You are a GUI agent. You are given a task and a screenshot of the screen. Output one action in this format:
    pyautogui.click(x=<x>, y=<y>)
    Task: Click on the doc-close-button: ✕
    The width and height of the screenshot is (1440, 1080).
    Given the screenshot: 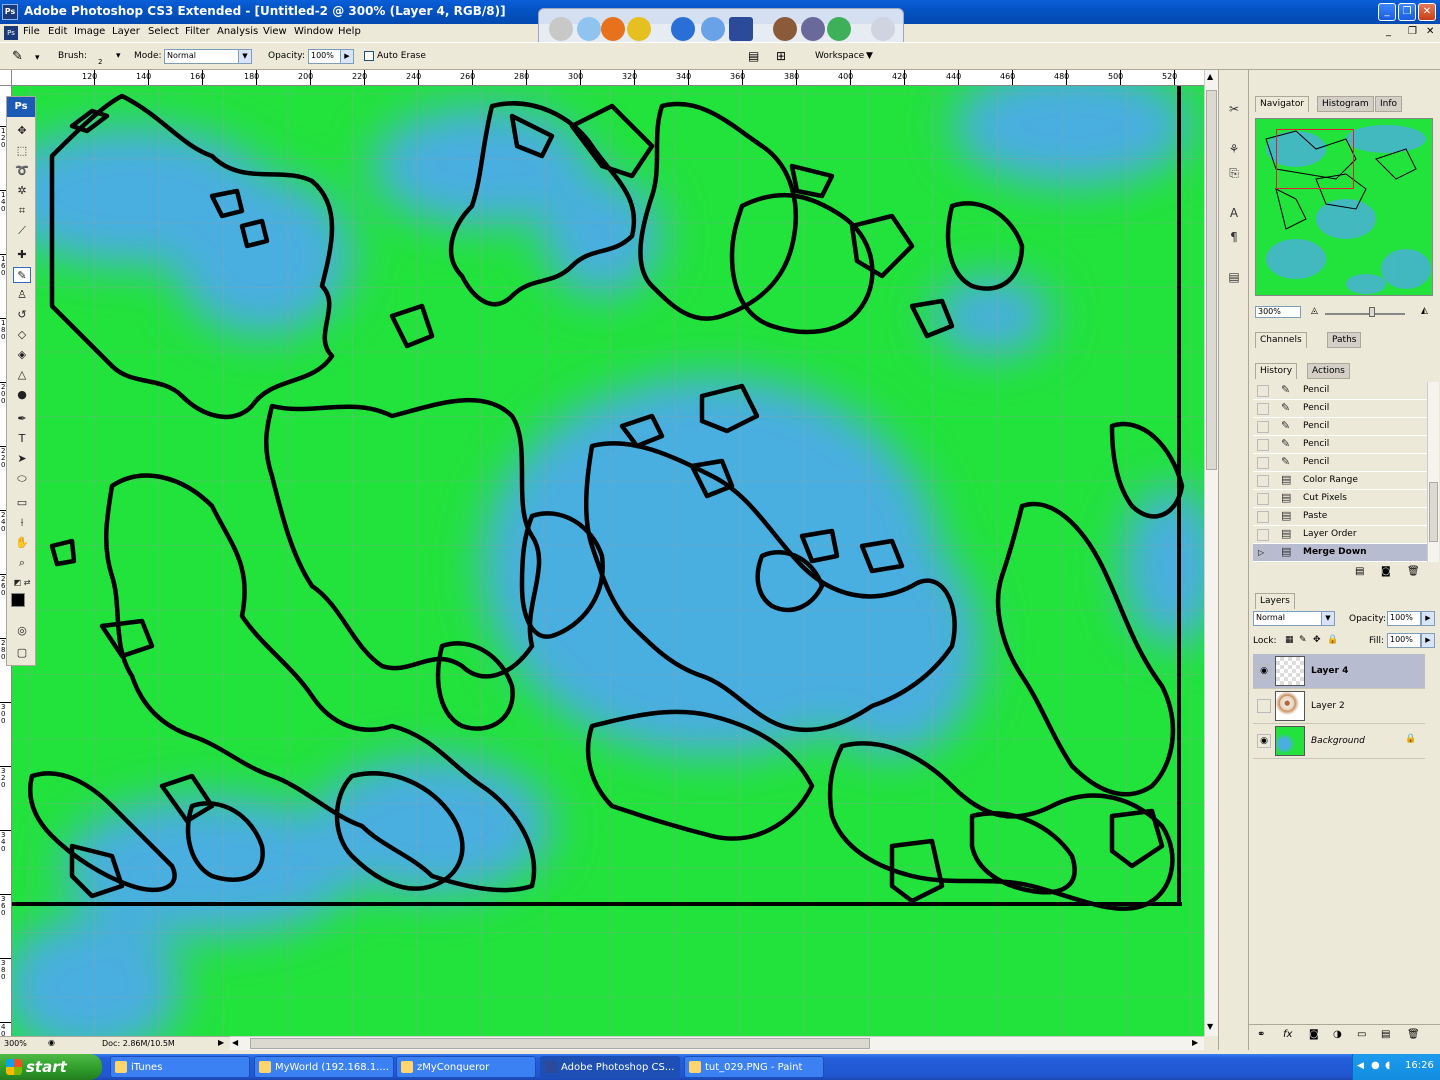 What is the action you would take?
    pyautogui.click(x=1430, y=31)
    